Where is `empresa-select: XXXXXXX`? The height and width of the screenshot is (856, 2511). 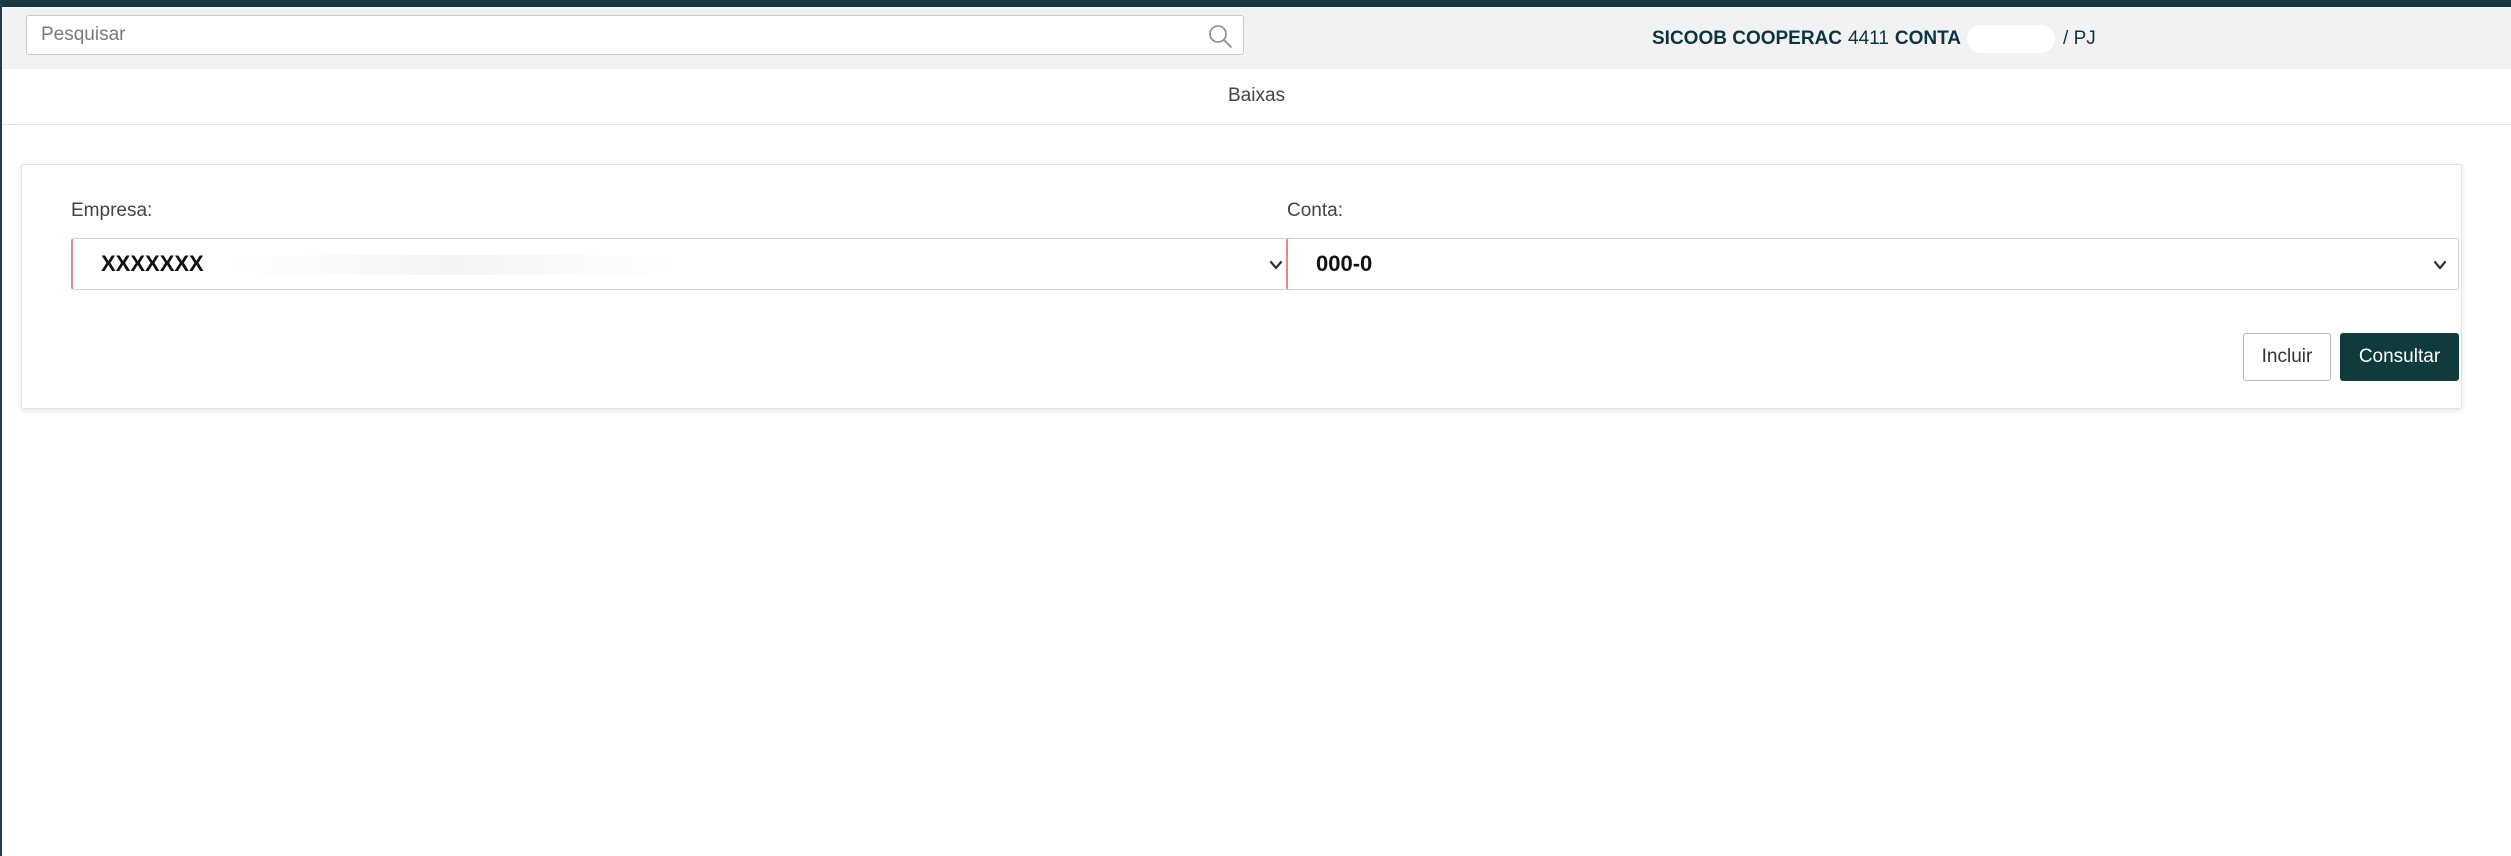
empresa-select: XXXXXXX is located at coordinates (683, 264).